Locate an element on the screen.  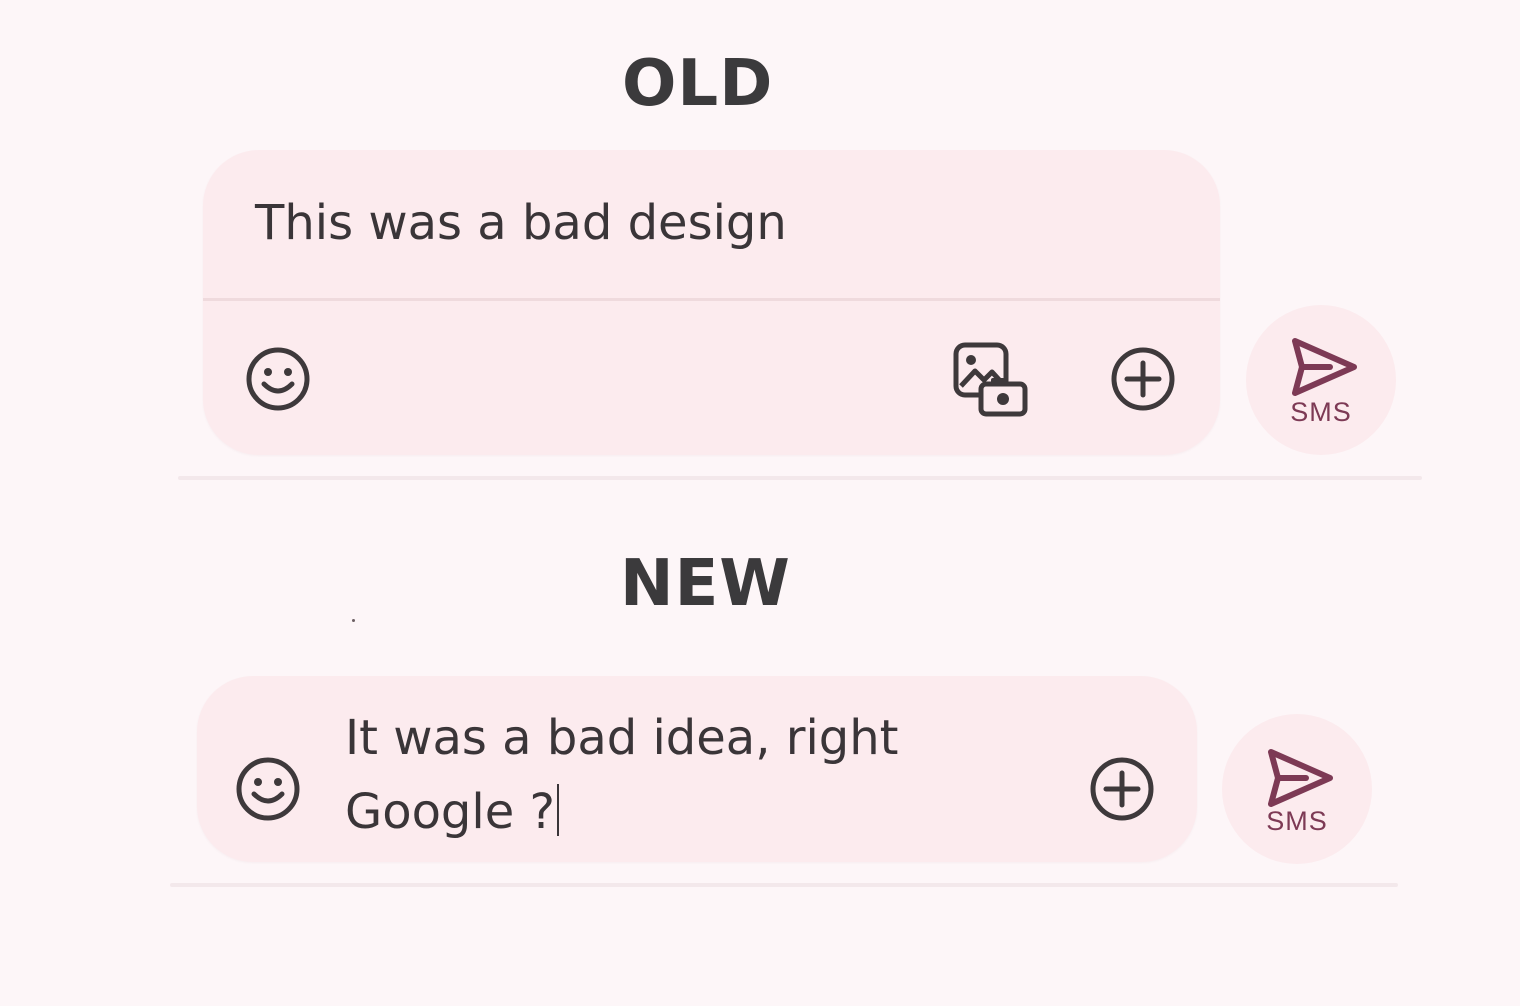
new-message-input: It was a bad idea, right Google ? is located at coordinates (622, 775).